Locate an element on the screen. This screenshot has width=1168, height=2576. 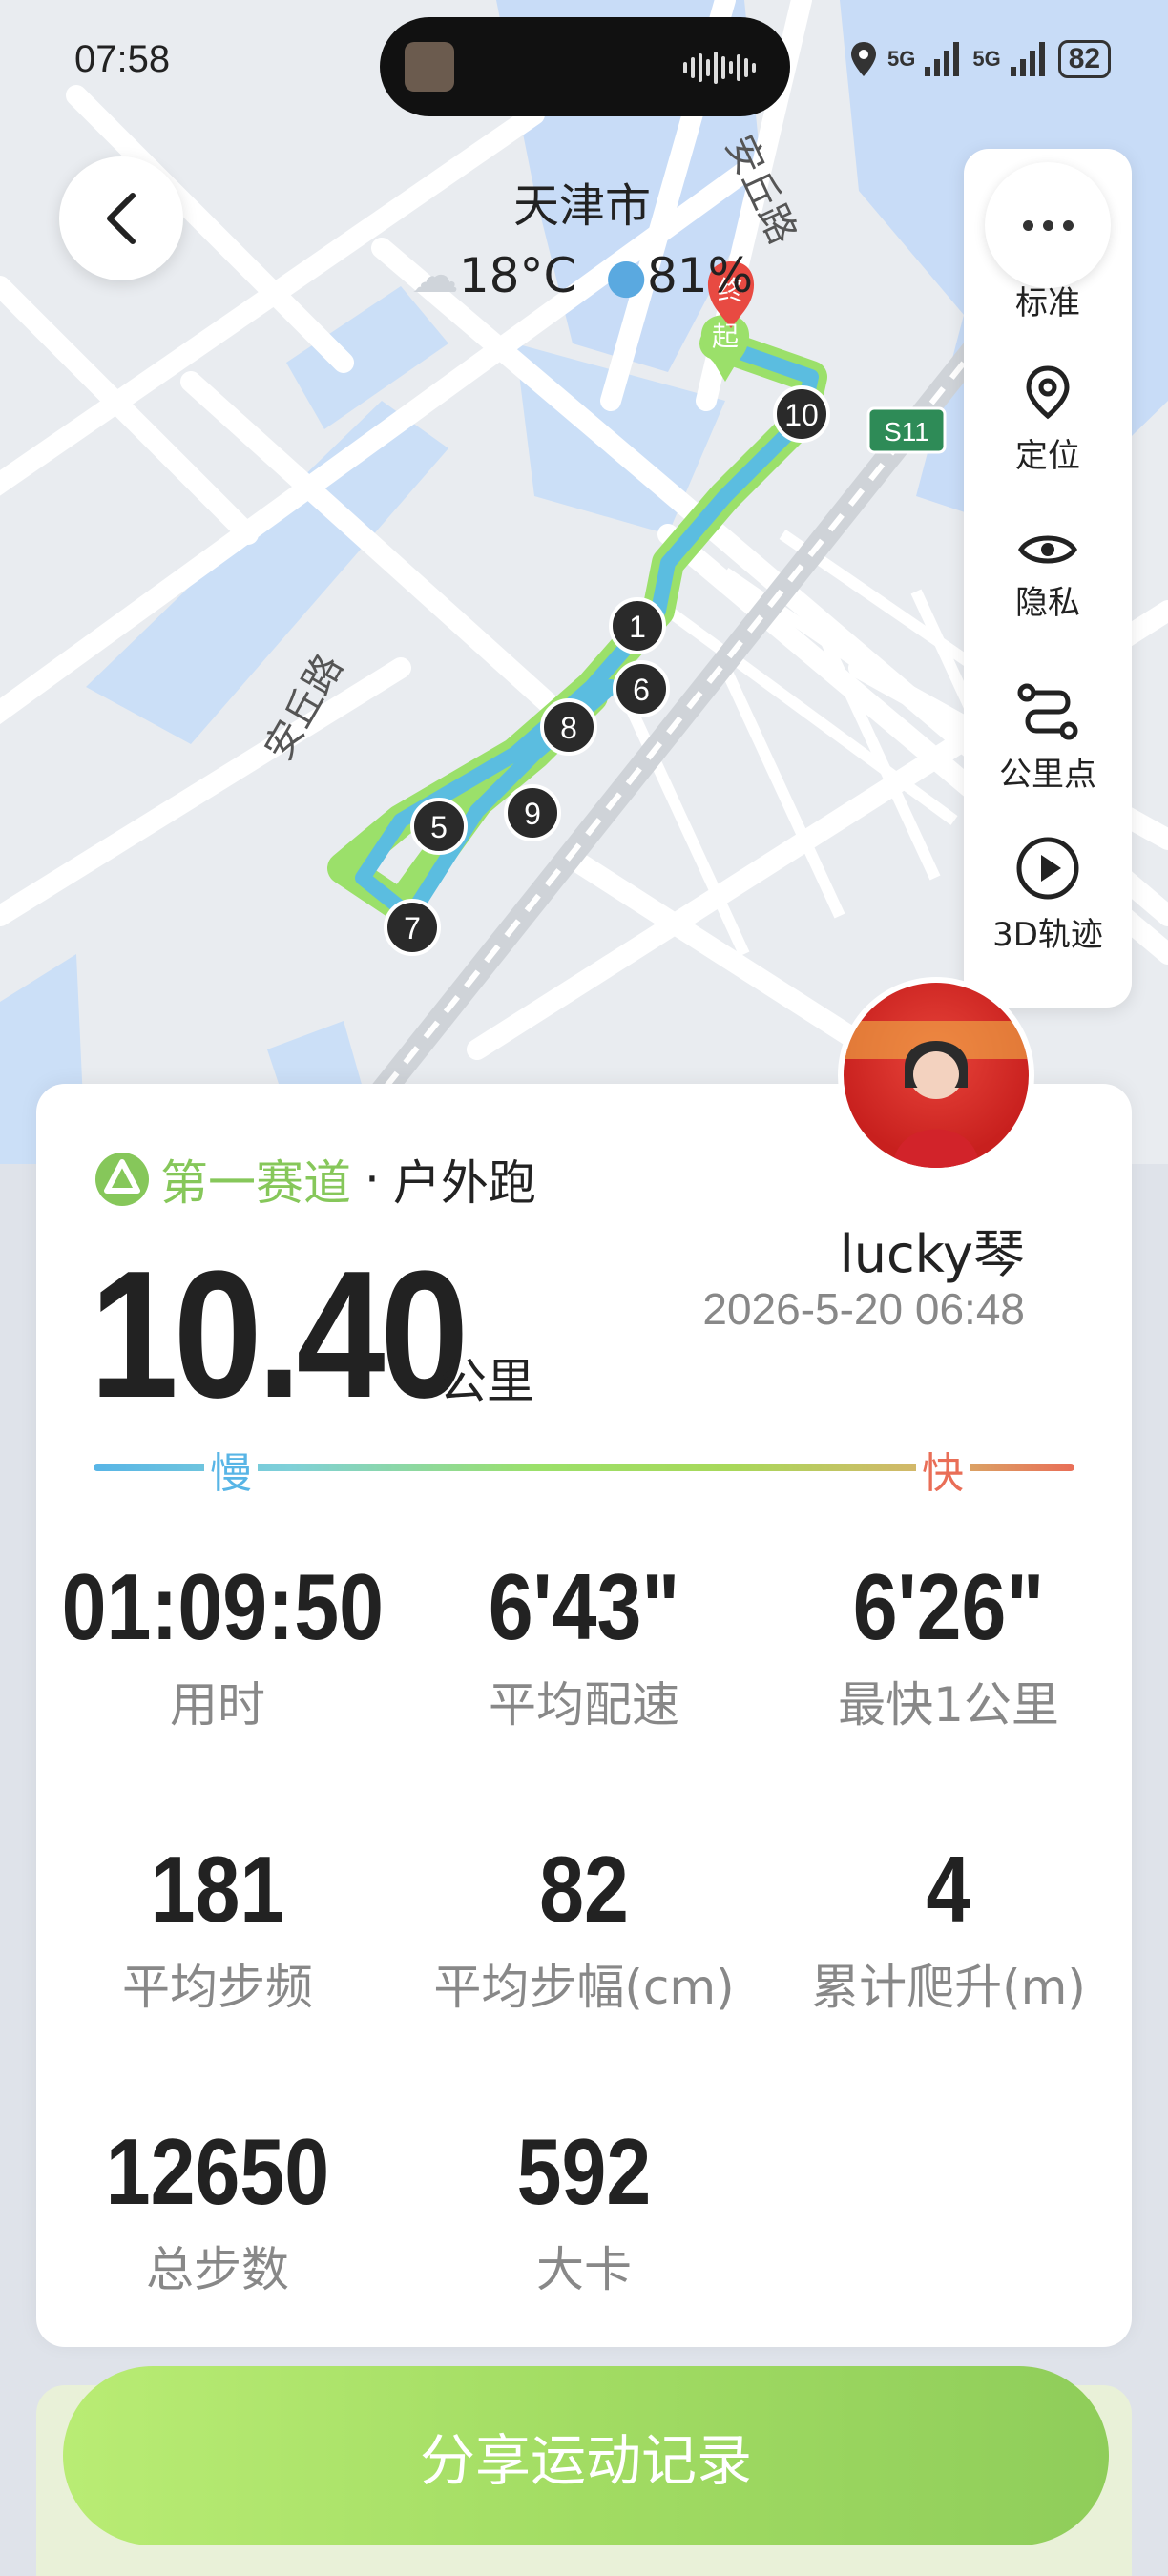
svg-text: 1 is located at coordinates (637, 627).